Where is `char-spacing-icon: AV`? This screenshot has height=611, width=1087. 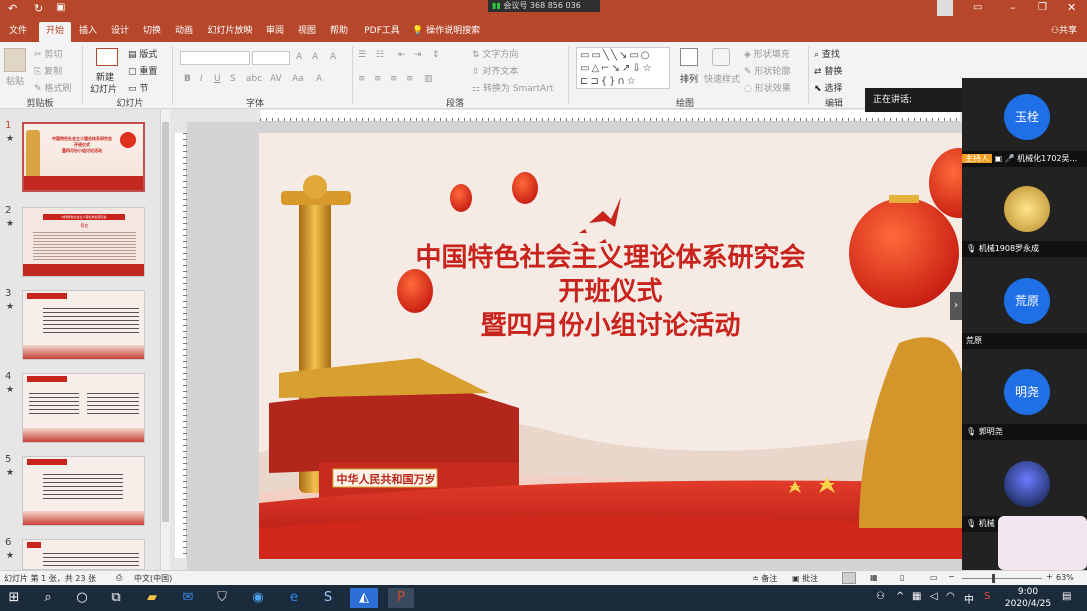
char-spacing-icon: AV is located at coordinates (276, 79).